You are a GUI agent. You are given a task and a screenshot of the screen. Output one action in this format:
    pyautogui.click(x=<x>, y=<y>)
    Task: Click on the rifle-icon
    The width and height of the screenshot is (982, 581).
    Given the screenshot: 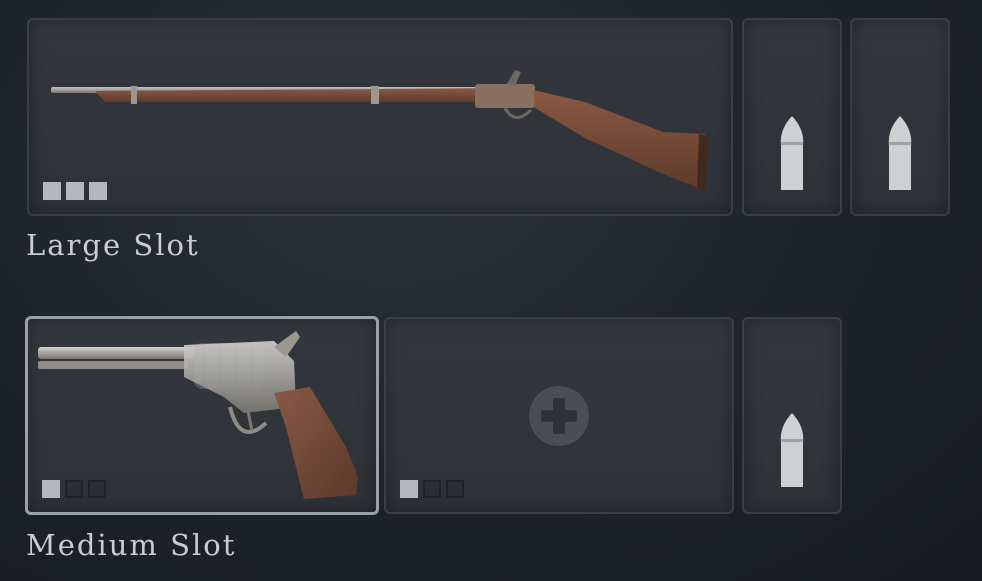 What is the action you would take?
    pyautogui.click(x=380, y=130)
    